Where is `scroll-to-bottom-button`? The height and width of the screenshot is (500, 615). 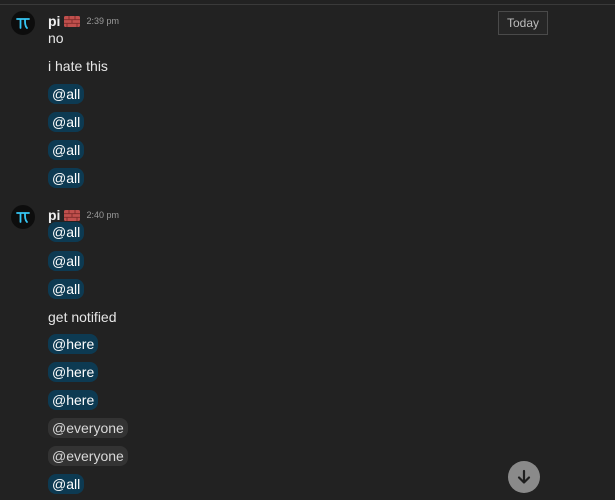
scroll-to-bottom-button is located at coordinates (524, 477).